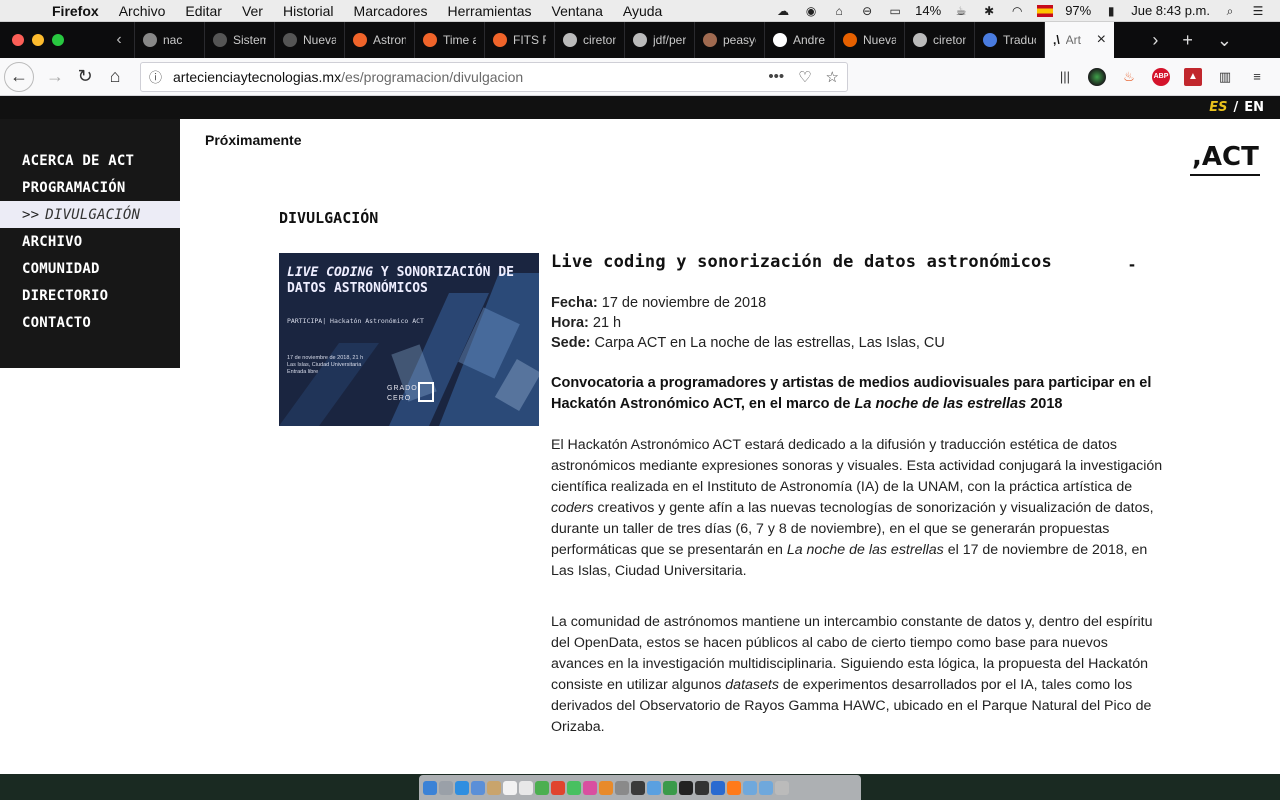 The height and width of the screenshot is (800, 1280). What do you see at coordinates (379, 40) in the screenshot?
I see `browser-tab: Astron` at bounding box center [379, 40].